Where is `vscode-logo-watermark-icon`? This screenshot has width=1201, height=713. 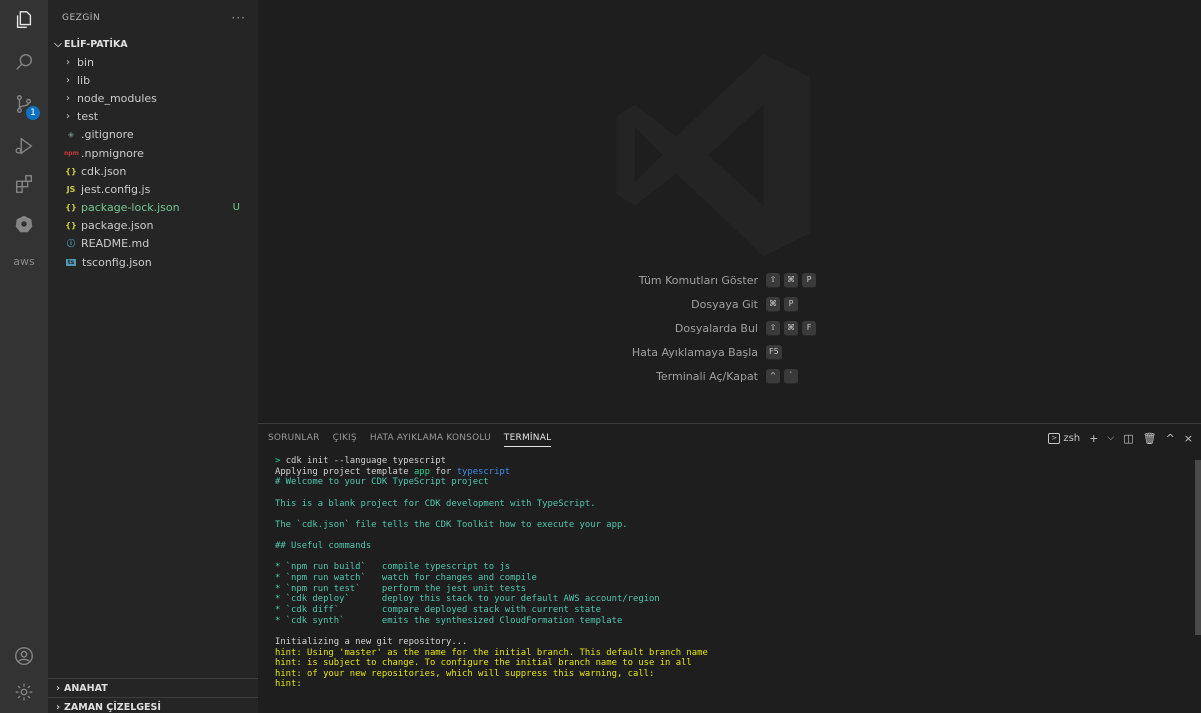 vscode-logo-watermark-icon is located at coordinates (713, 155).